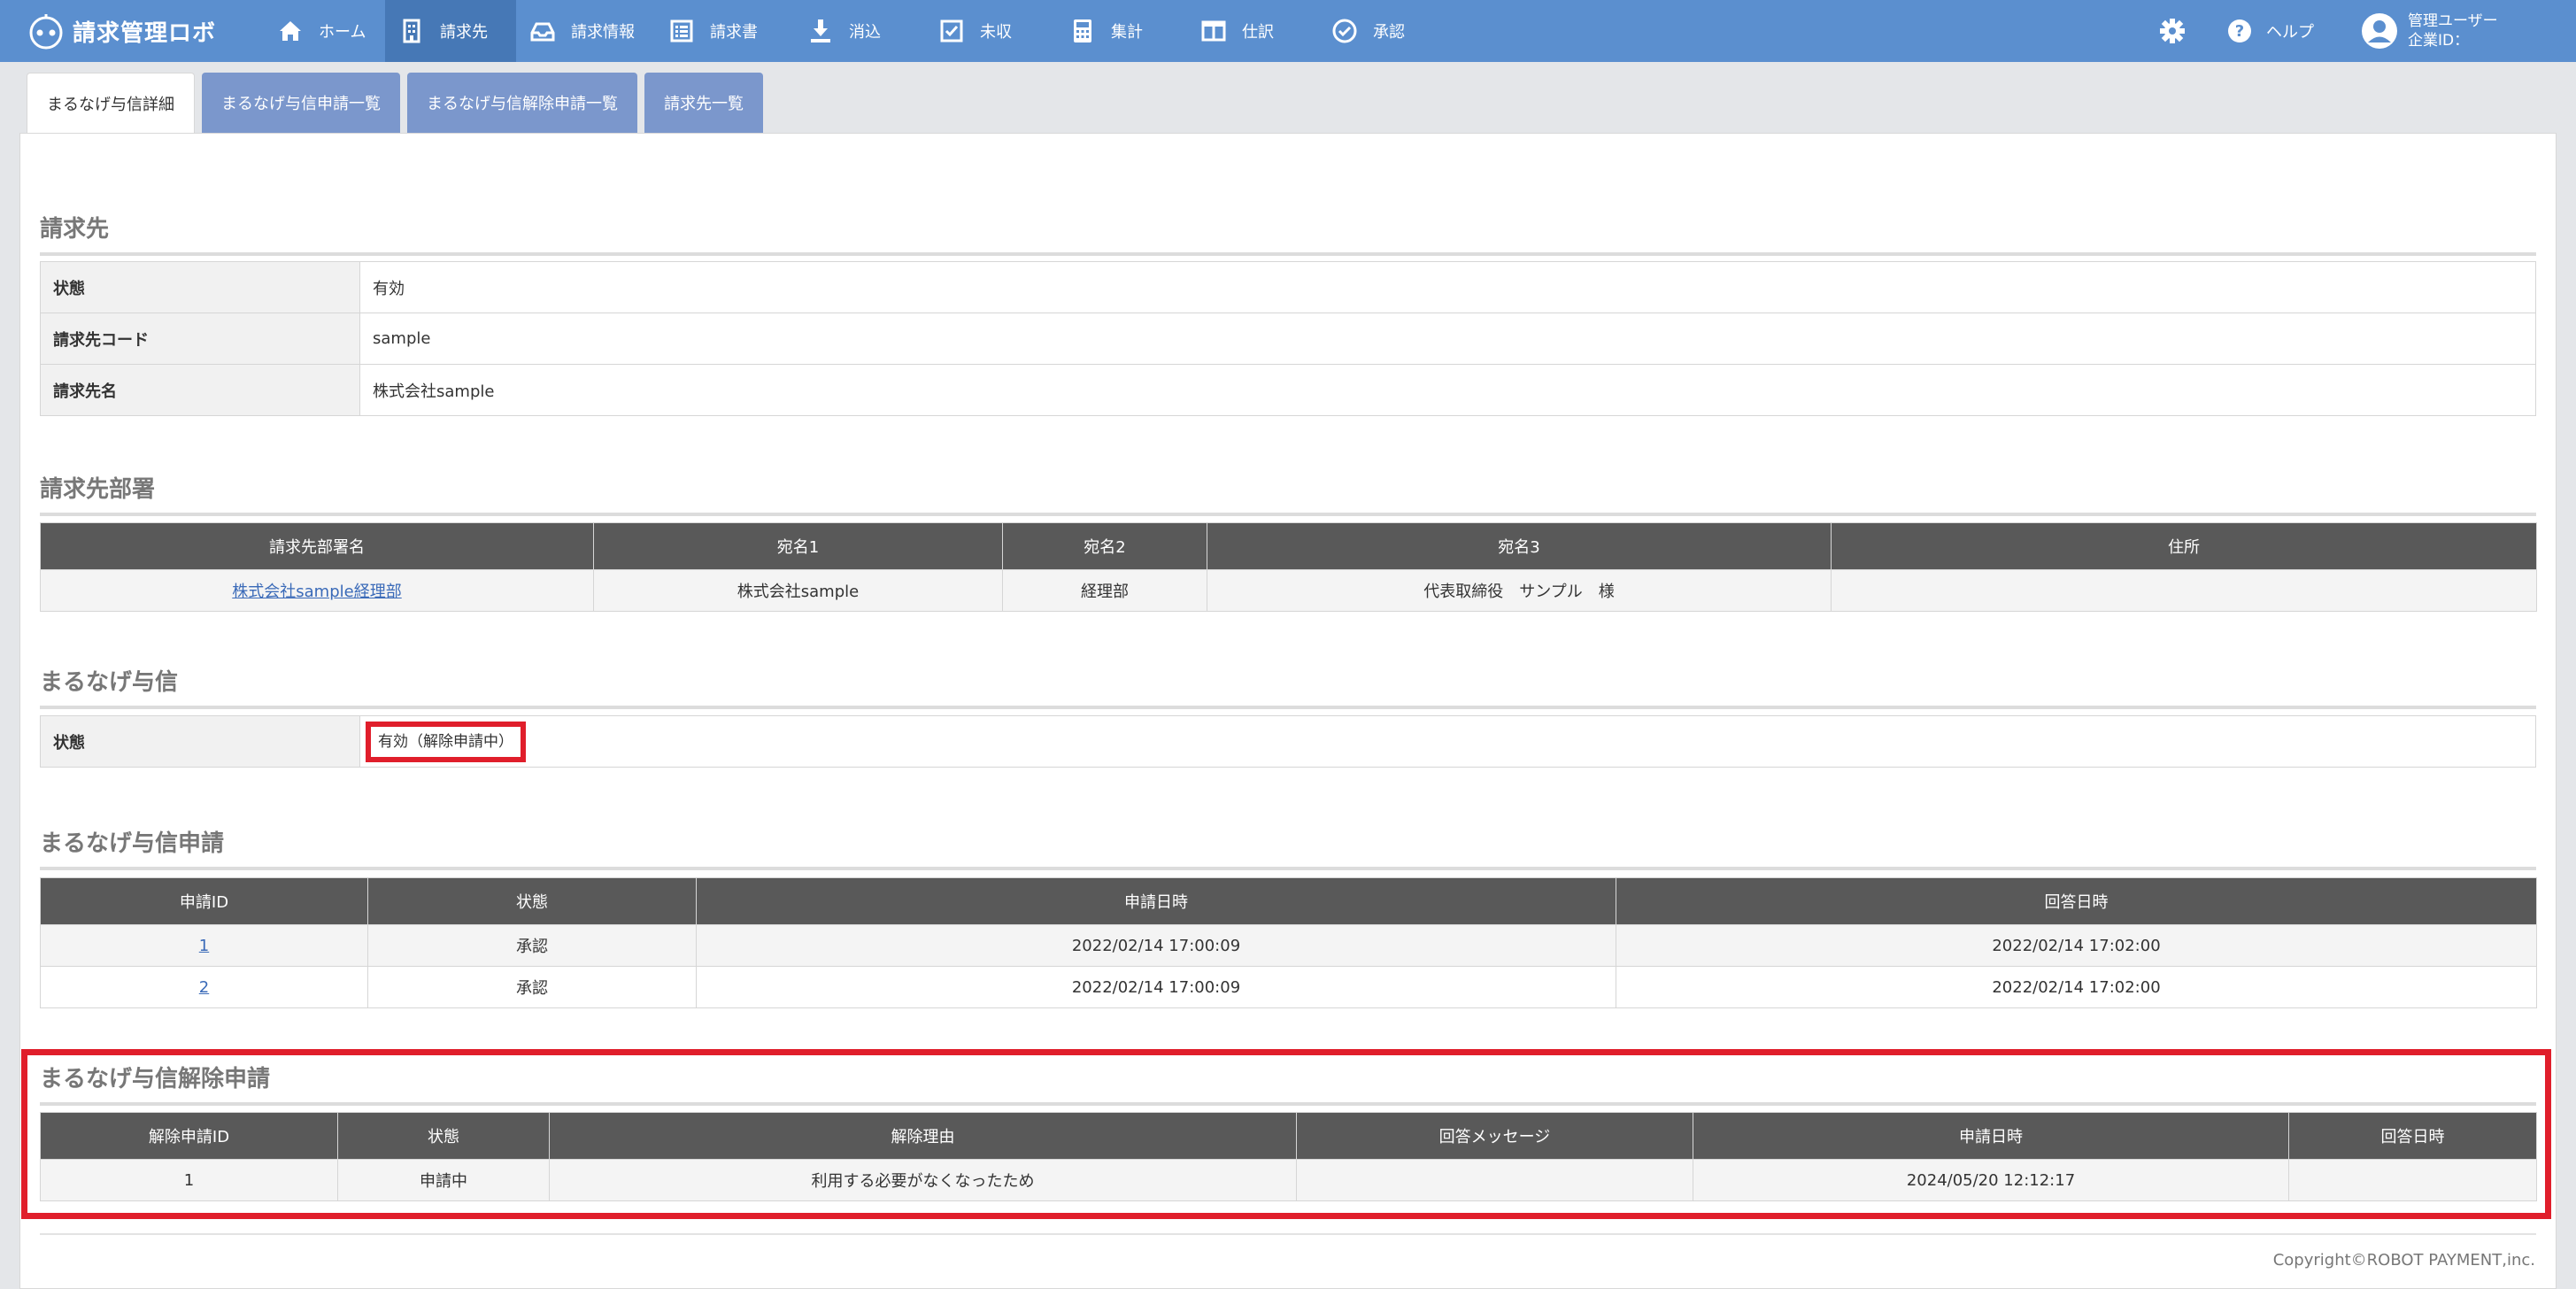 The image size is (2576, 1289). What do you see at coordinates (189, 1180) in the screenshot?
I see `table-cell: 1` at bounding box center [189, 1180].